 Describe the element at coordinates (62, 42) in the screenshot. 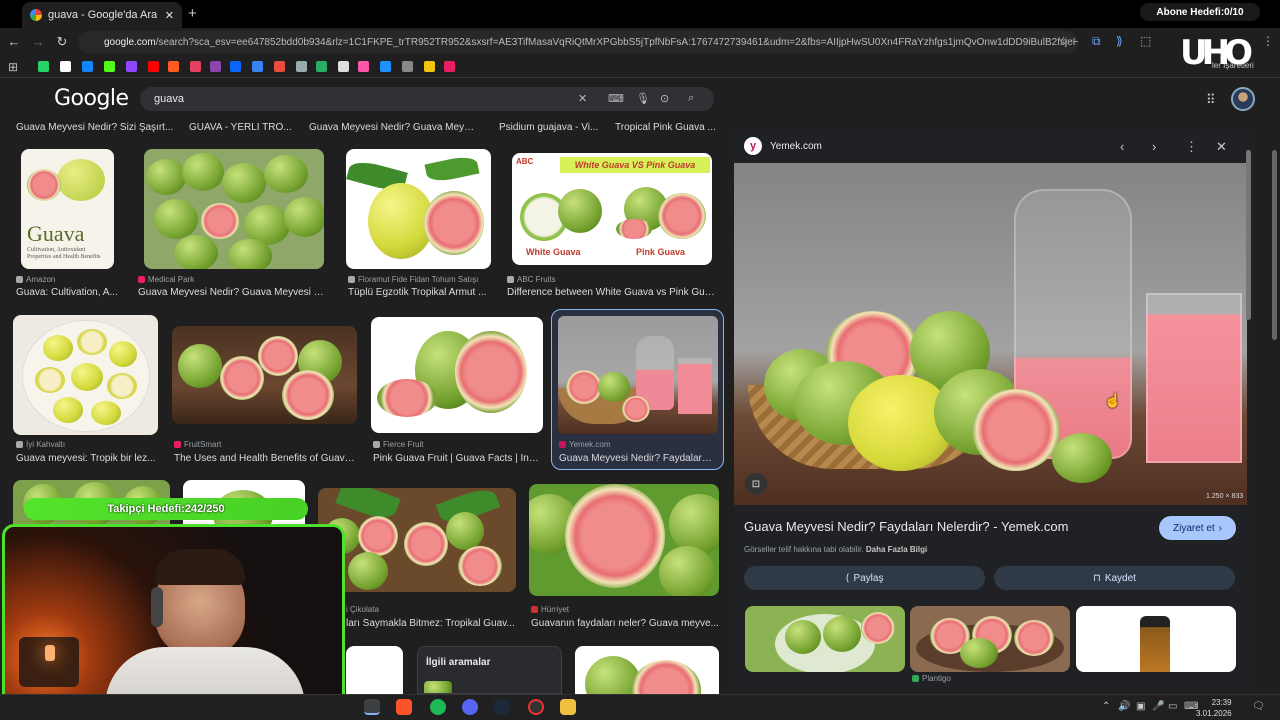

I see `reload-icon: ↻` at that location.